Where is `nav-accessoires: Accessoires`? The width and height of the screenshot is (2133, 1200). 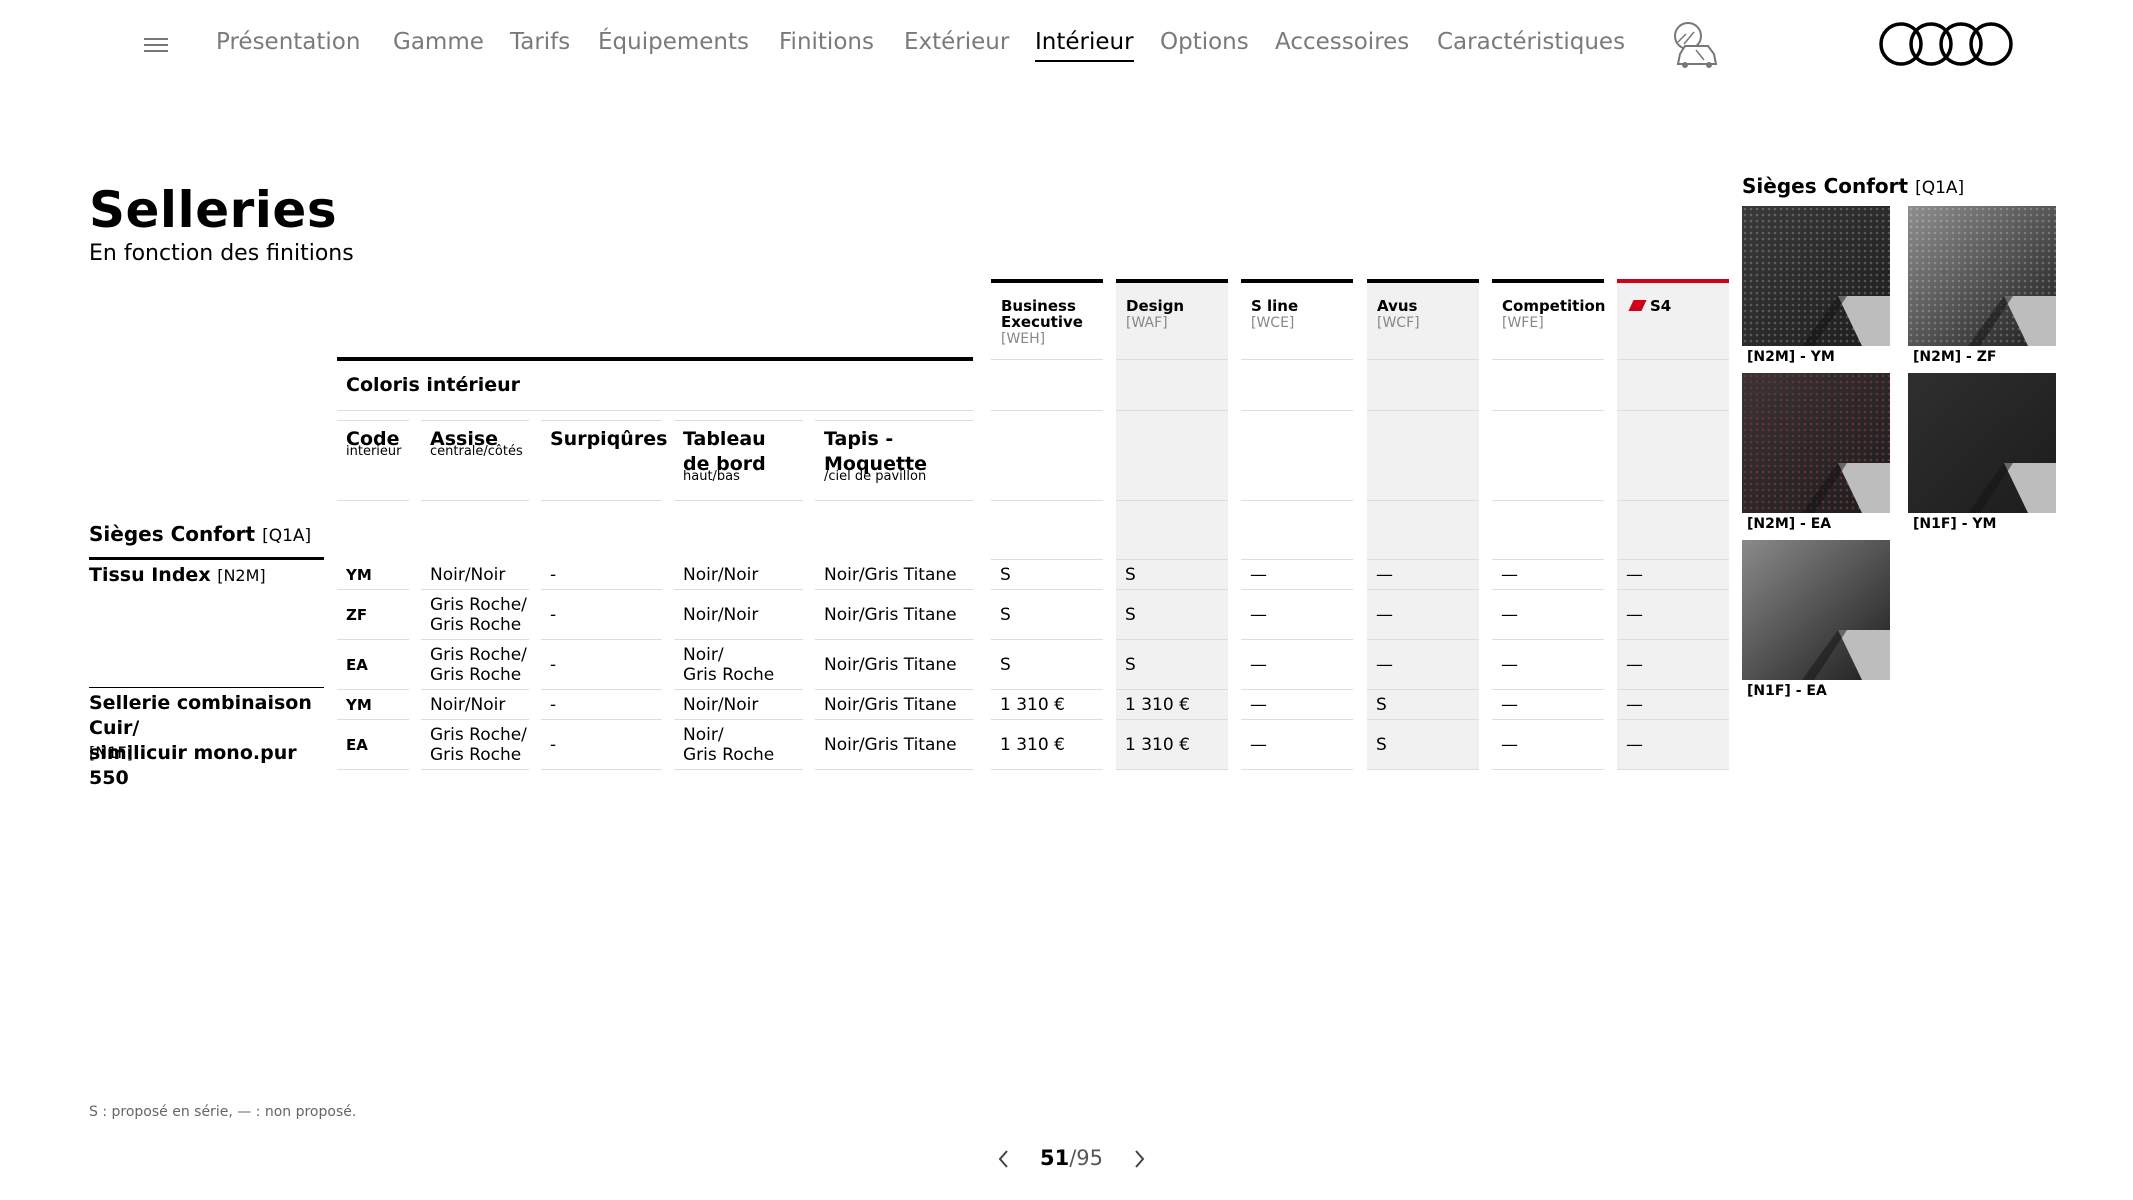 nav-accessoires: Accessoires is located at coordinates (1342, 42).